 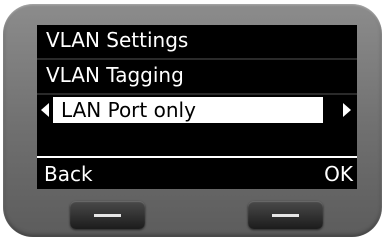 I want to click on ok-softkey-label: OK, so click(x=338, y=174).